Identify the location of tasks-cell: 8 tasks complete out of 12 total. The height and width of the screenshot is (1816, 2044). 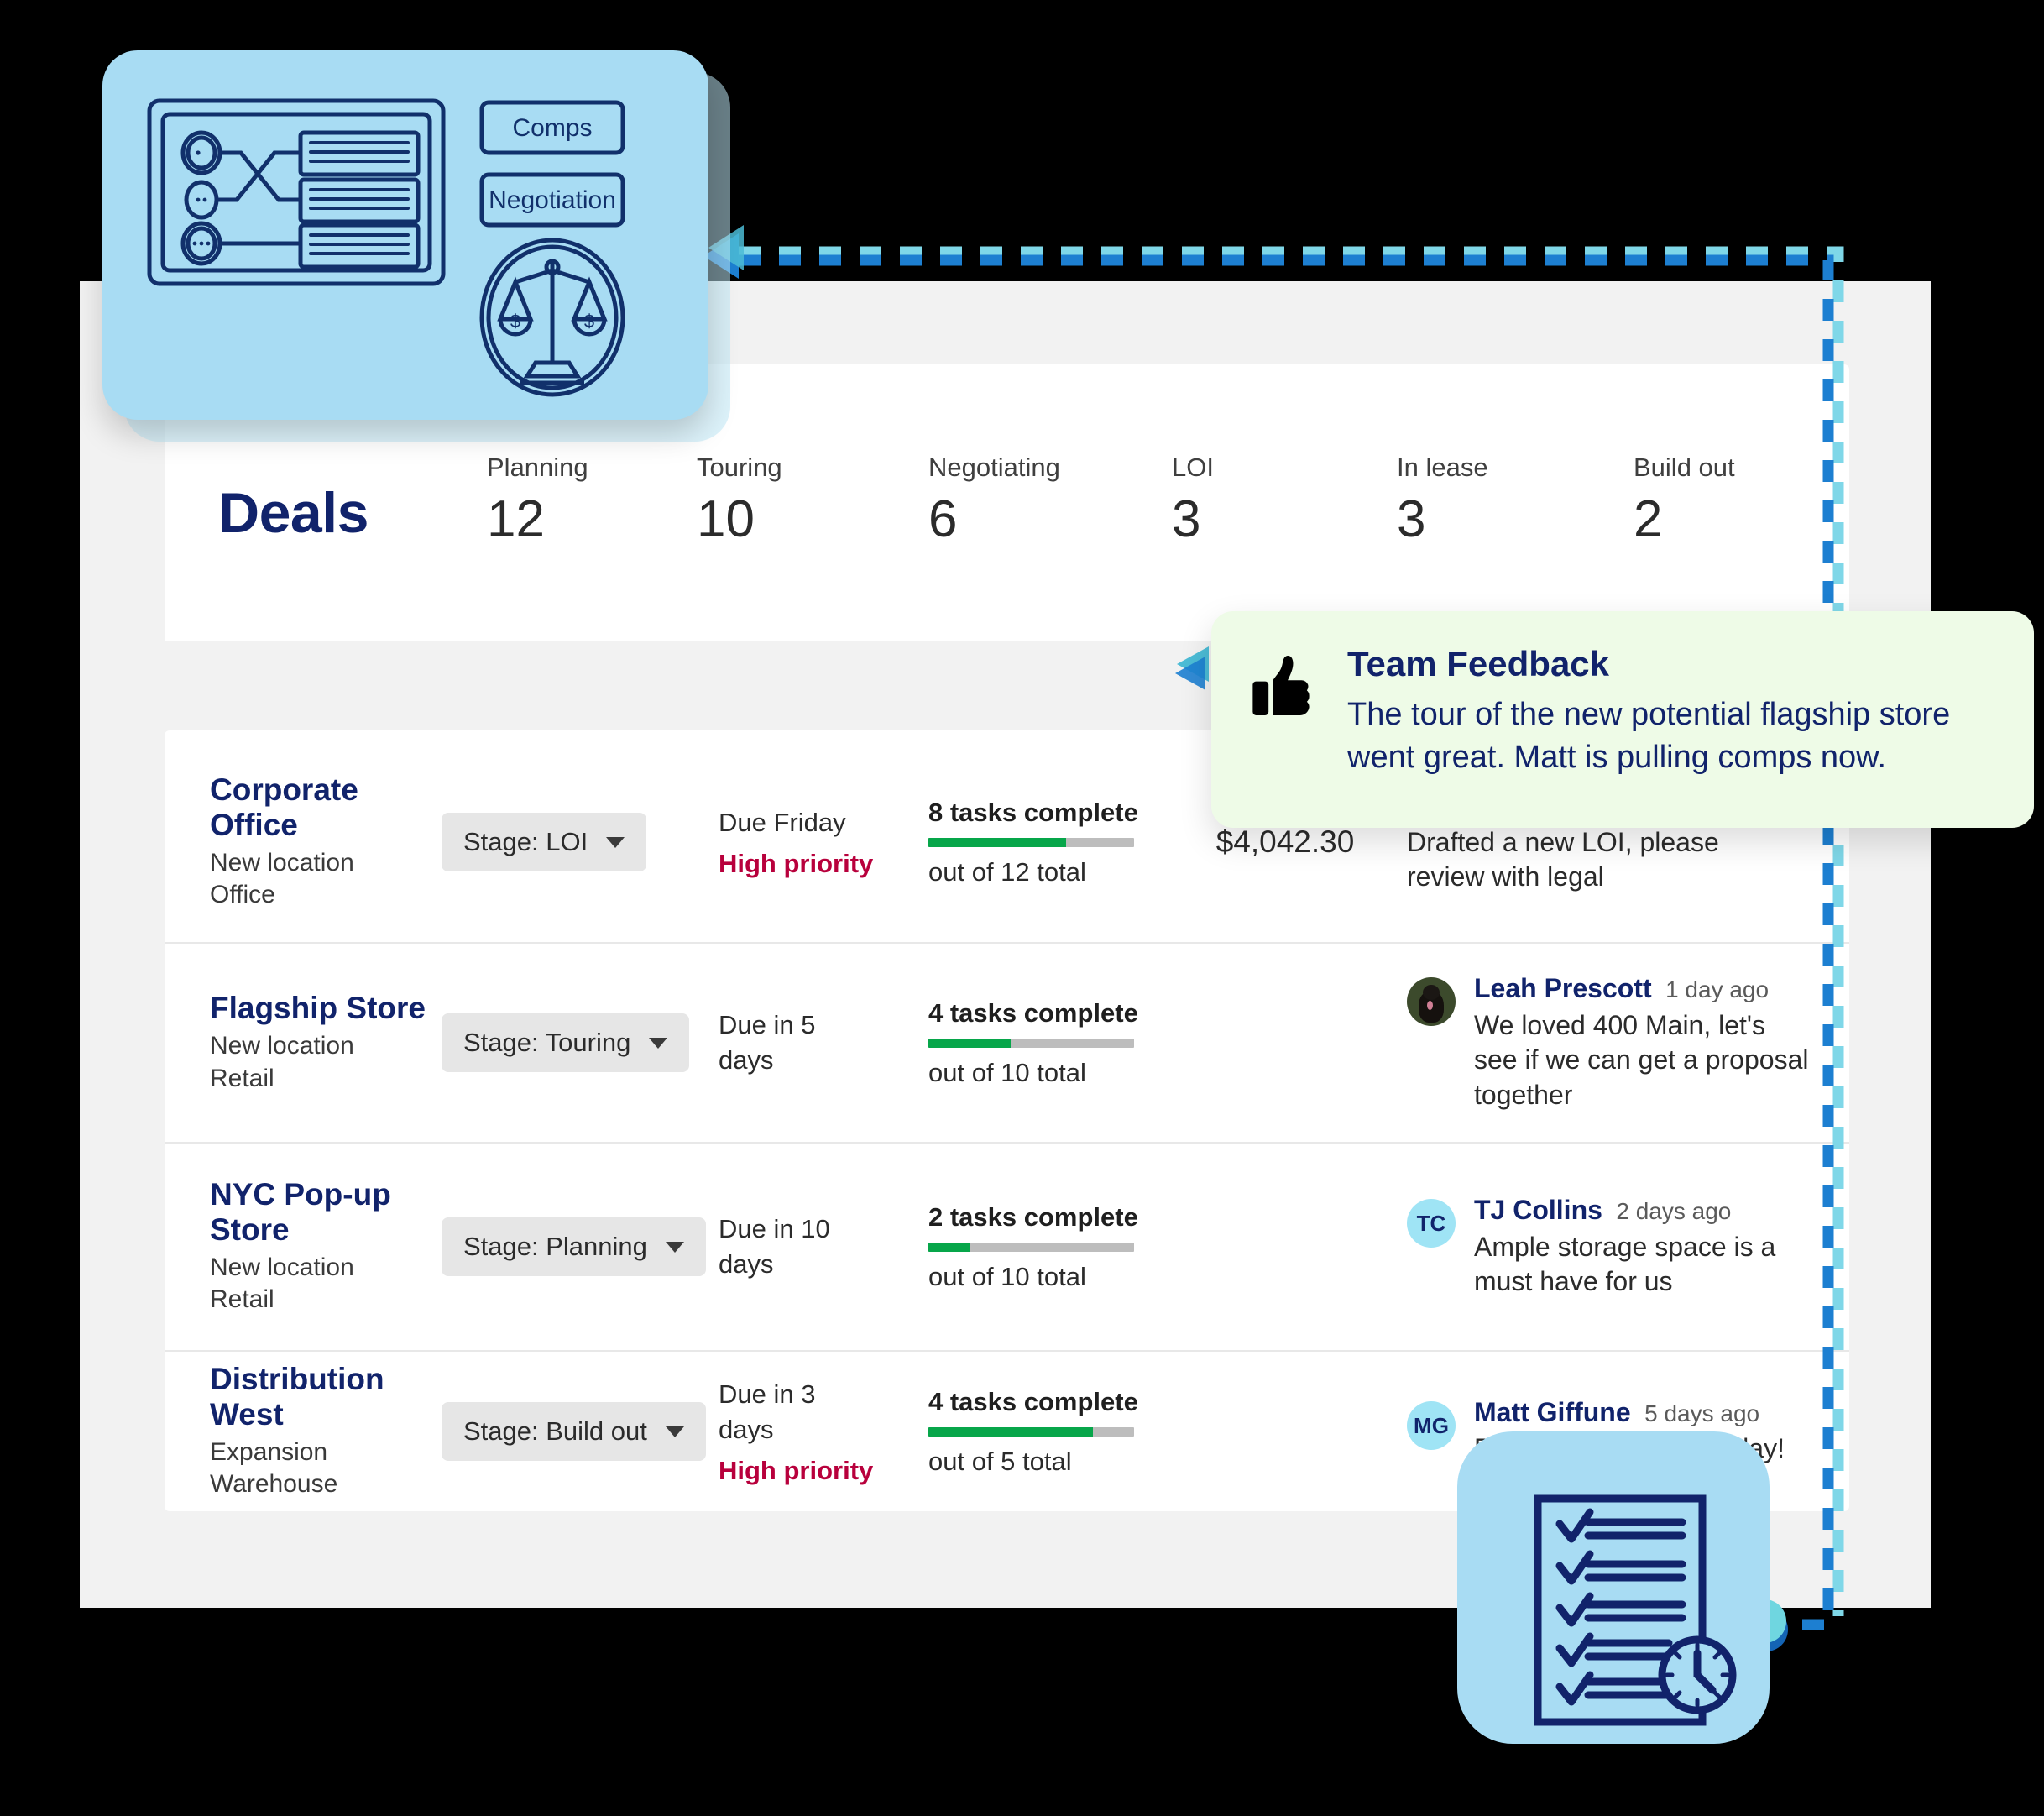
(1045, 843).